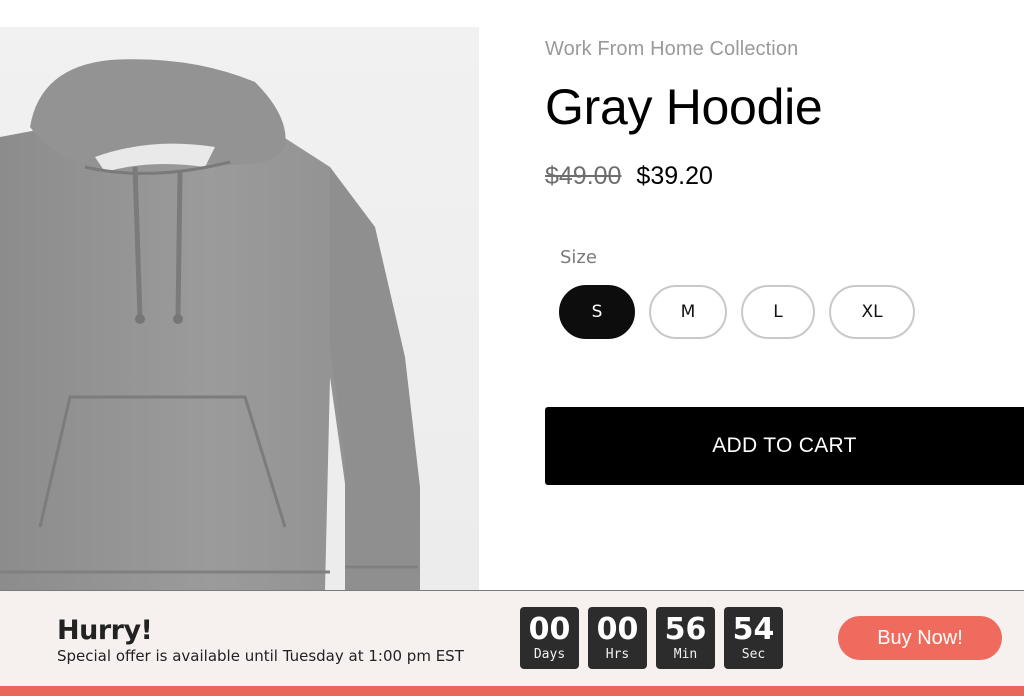 The height and width of the screenshot is (696, 1024). I want to click on countdown-timer: 00 Days 00 Hrs 56 Min 54 Sec, so click(651, 638).